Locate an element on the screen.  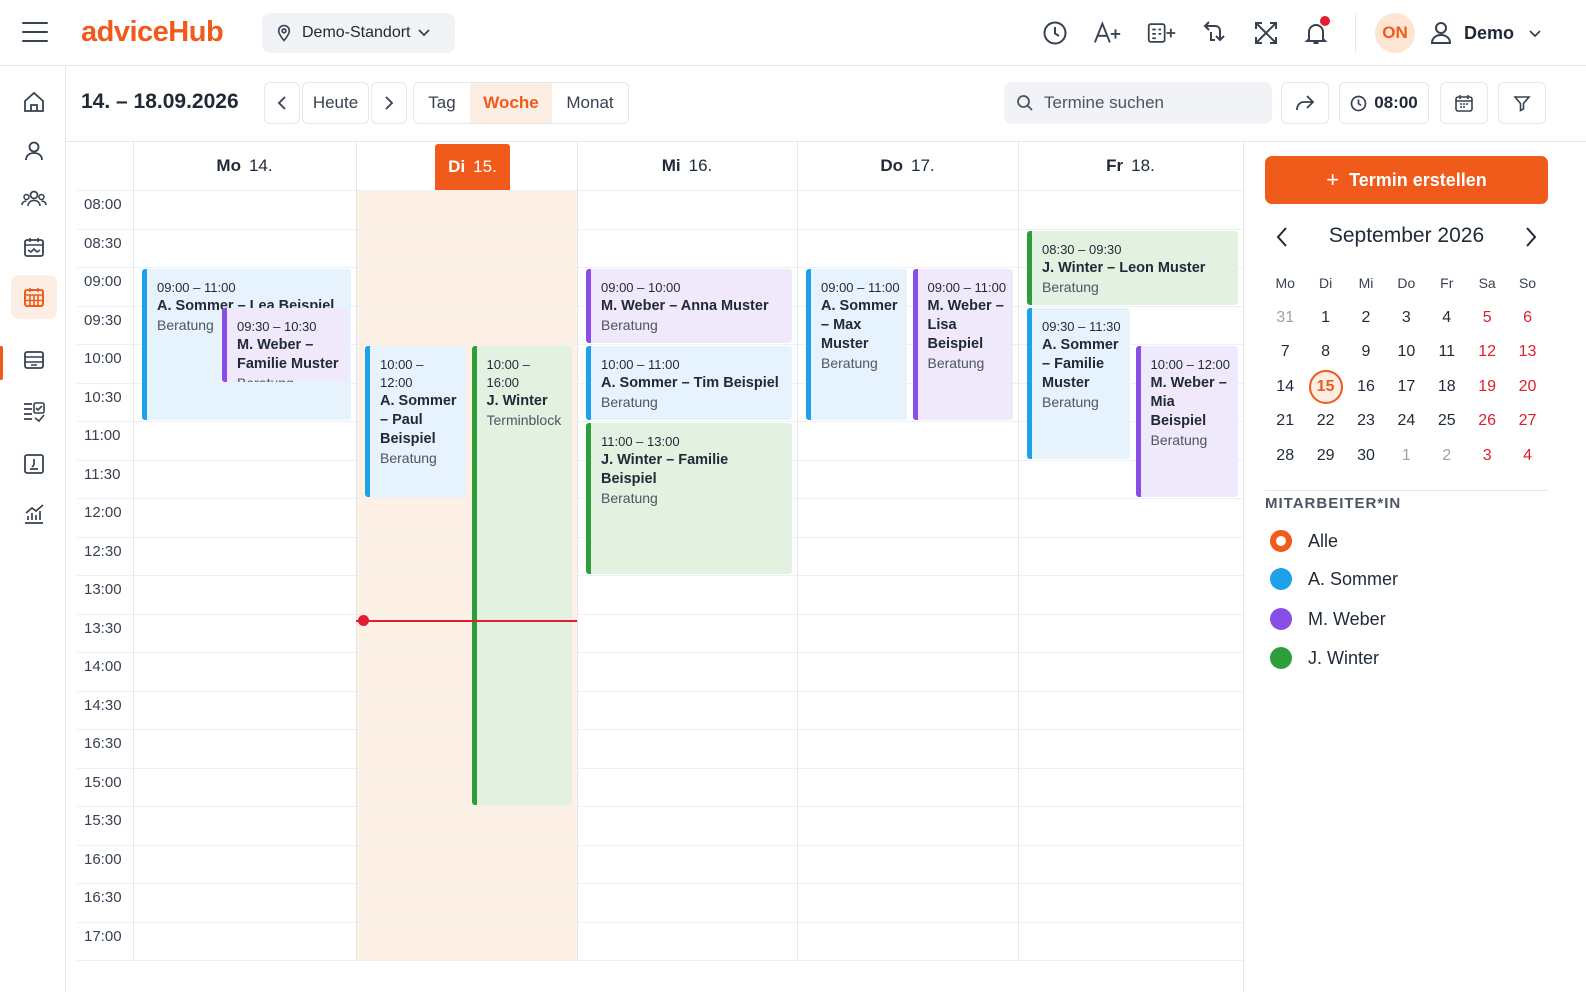
mini-calendar-day: 31 is located at coordinates (1285, 318).